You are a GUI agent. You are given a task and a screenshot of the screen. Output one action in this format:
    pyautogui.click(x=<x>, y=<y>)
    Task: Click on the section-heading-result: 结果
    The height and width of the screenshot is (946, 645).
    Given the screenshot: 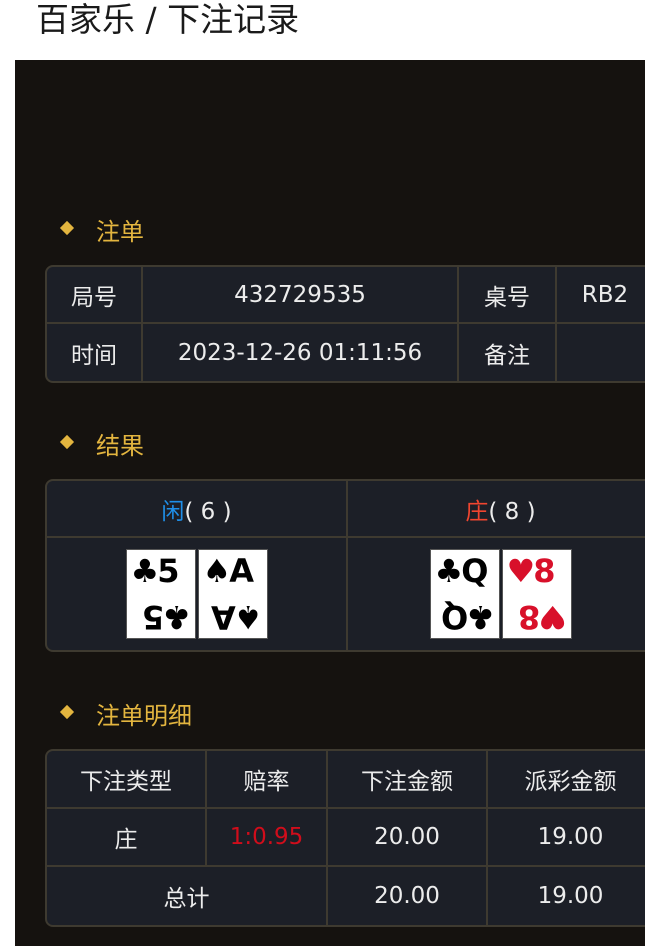 What is the action you would take?
    pyautogui.click(x=120, y=446)
    